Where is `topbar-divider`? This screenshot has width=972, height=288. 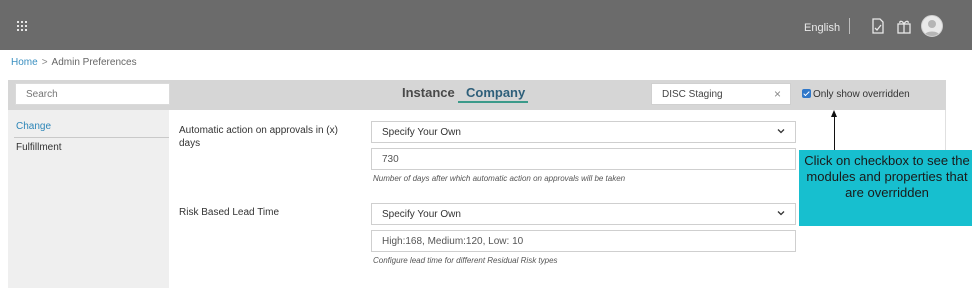 topbar-divider is located at coordinates (849, 26).